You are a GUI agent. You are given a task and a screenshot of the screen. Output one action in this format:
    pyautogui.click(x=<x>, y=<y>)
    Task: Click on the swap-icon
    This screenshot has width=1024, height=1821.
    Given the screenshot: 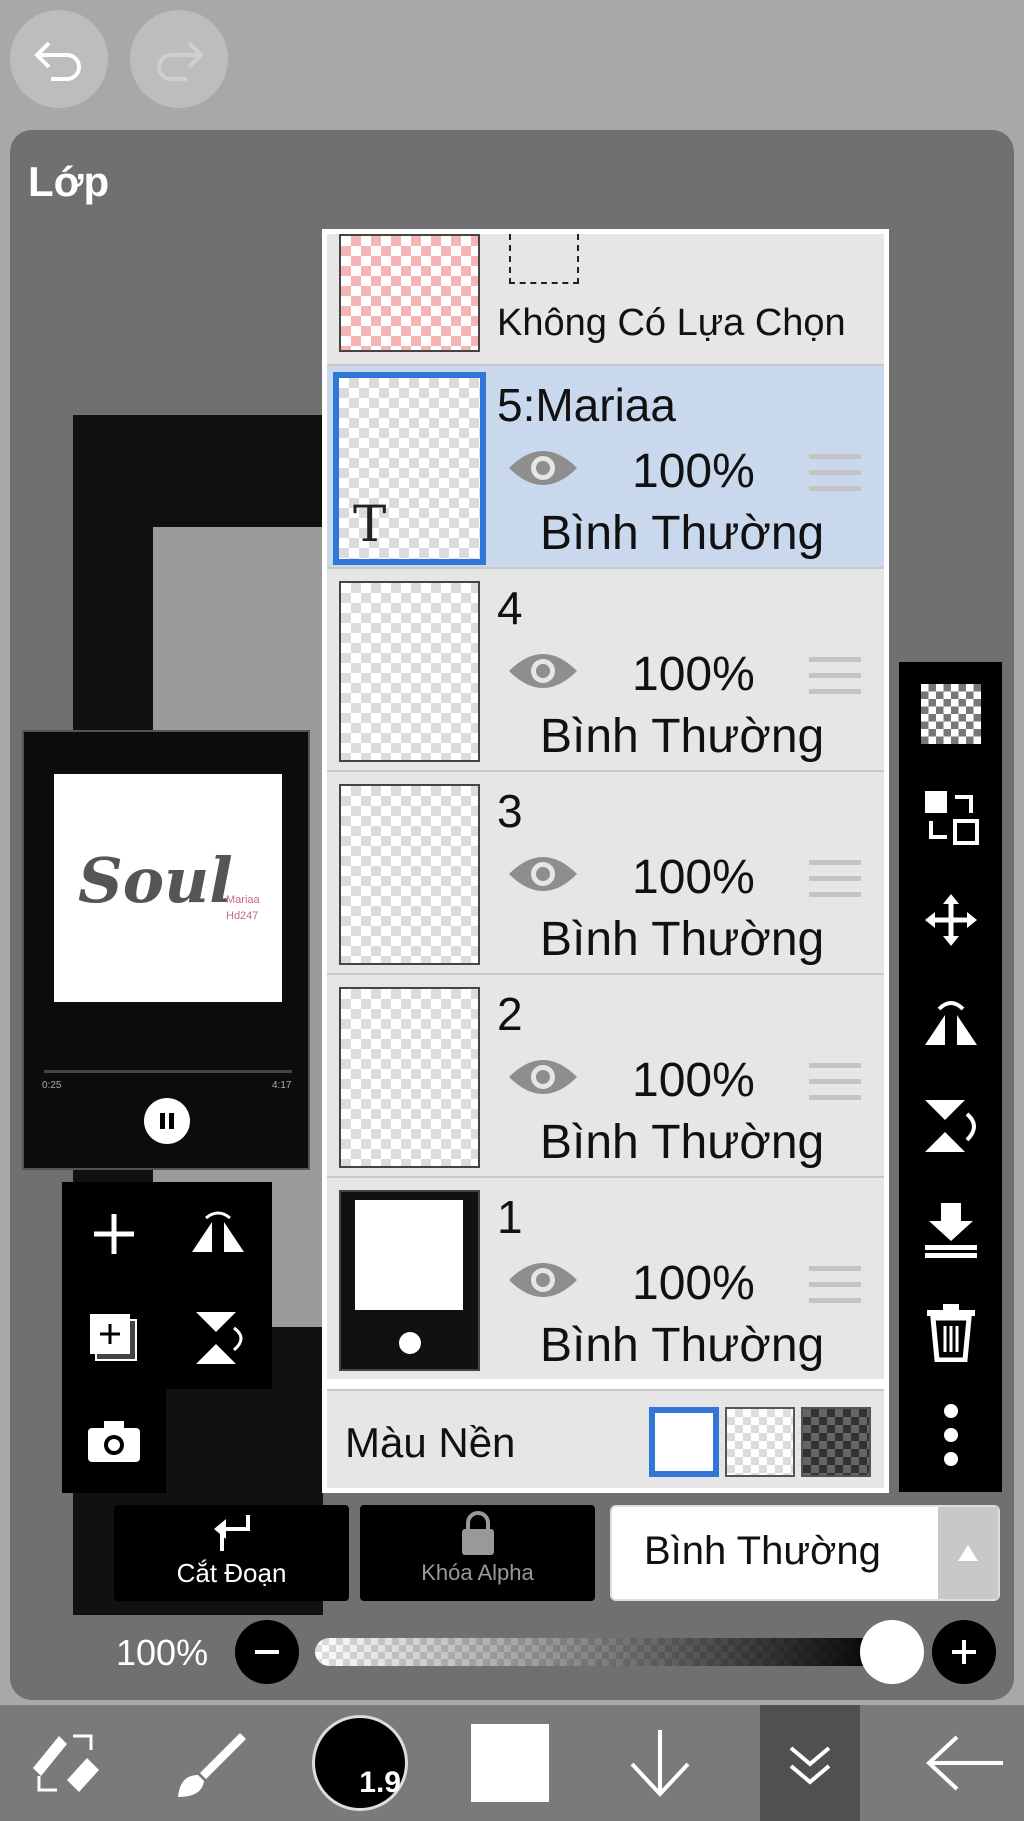 What is the action you would take?
    pyautogui.click(x=951, y=817)
    